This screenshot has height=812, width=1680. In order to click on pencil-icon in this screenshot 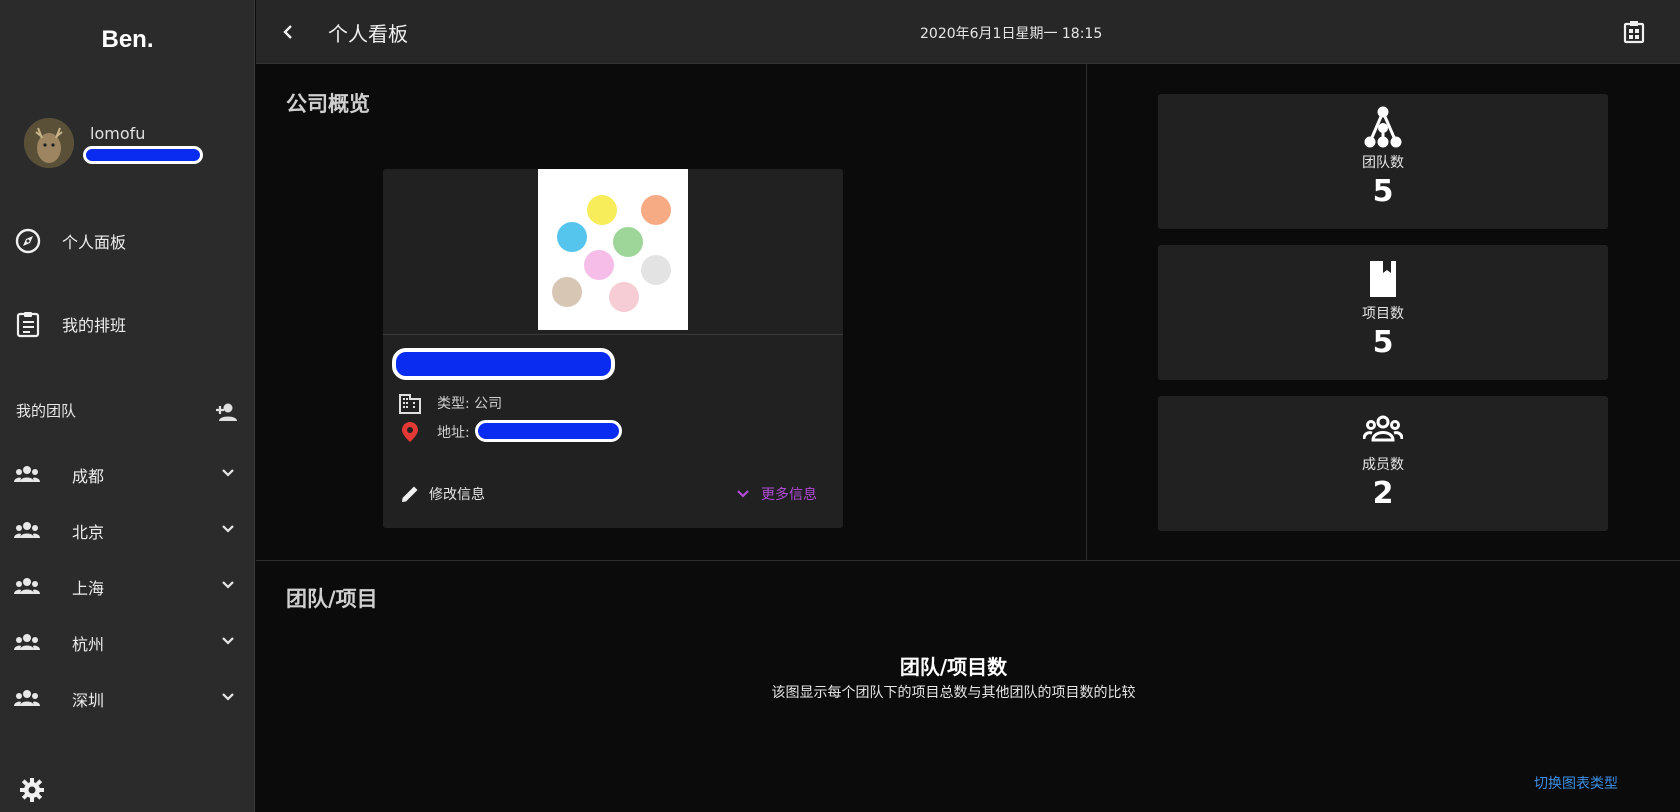, I will do `click(410, 494)`.